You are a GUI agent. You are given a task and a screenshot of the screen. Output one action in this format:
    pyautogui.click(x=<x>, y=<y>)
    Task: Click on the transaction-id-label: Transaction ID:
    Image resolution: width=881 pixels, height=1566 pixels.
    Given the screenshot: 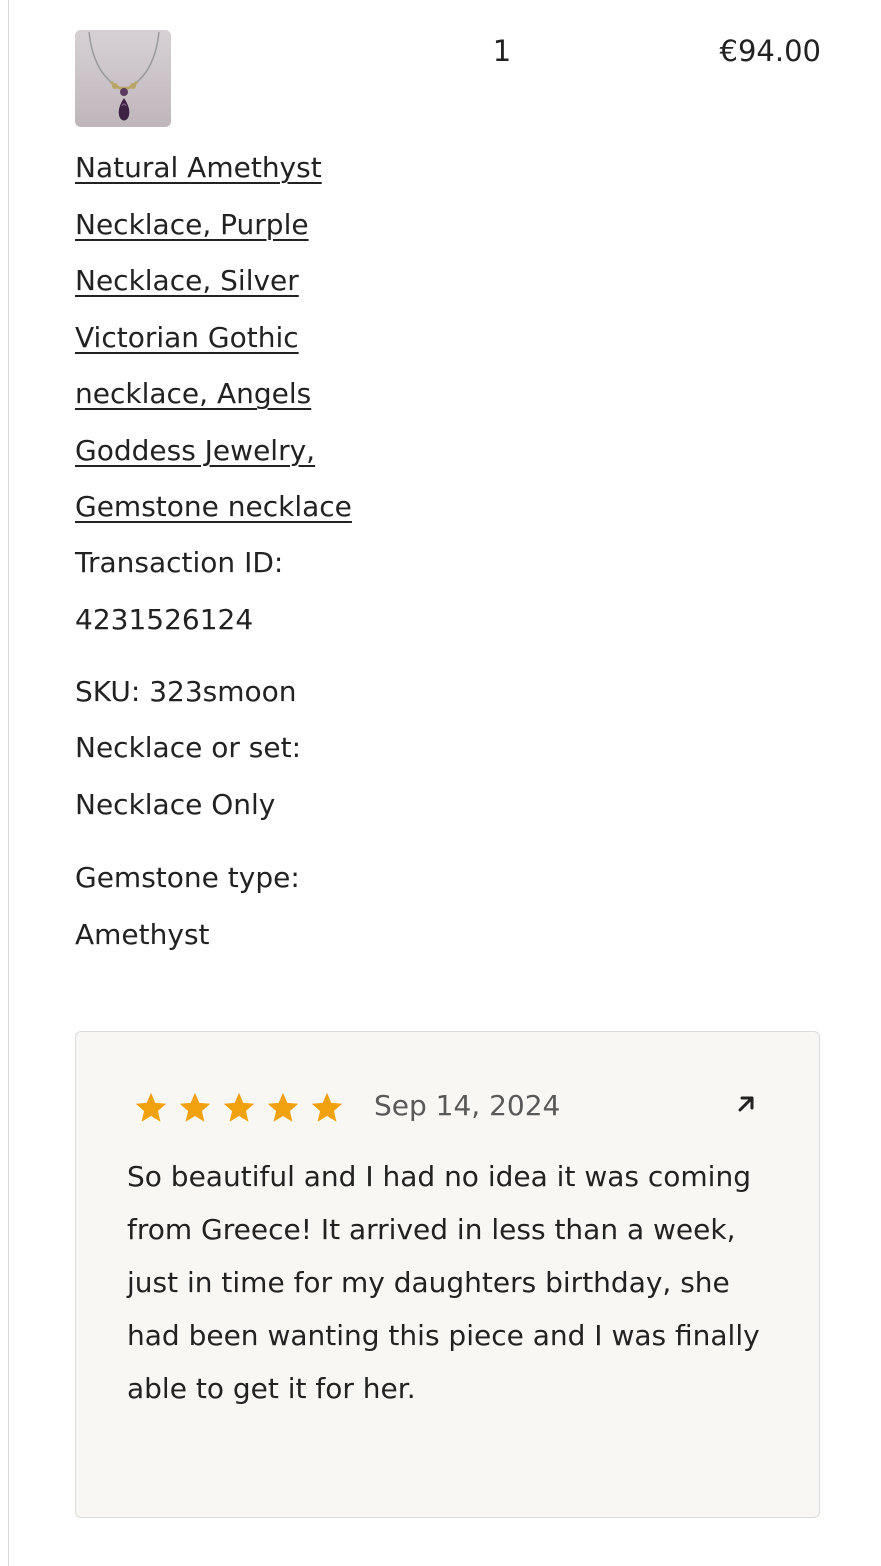 What is the action you would take?
    pyautogui.click(x=179, y=562)
    